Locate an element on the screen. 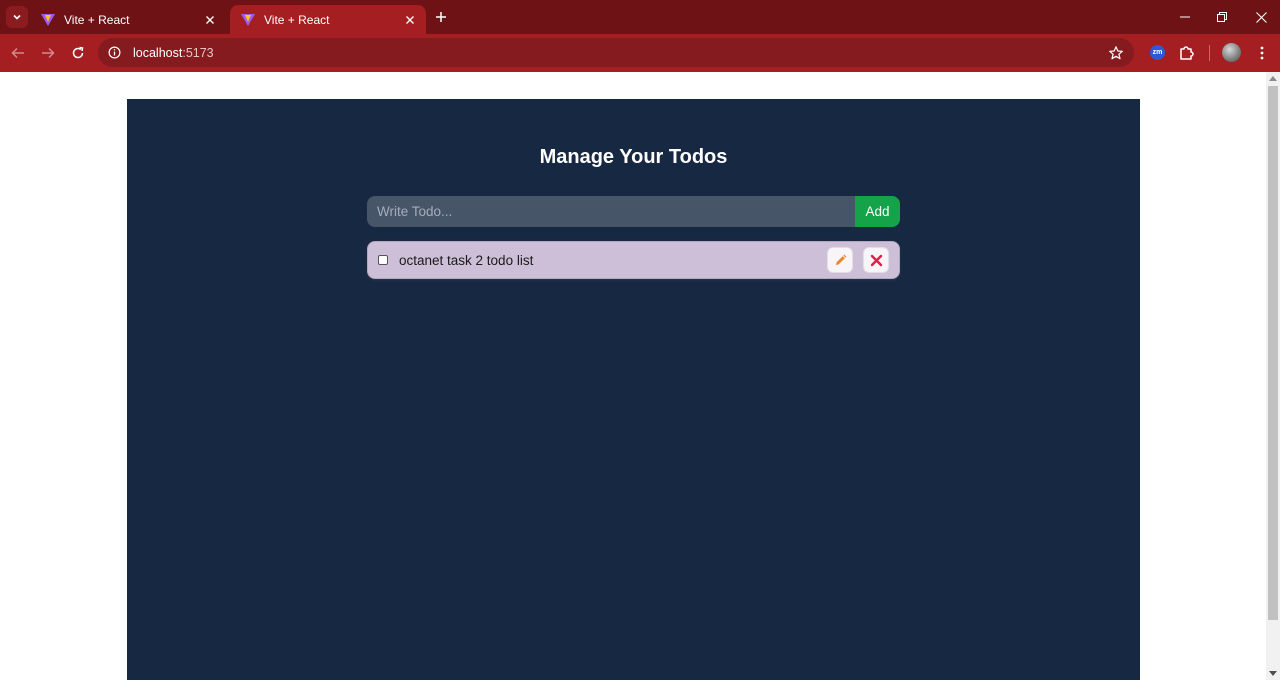 Image resolution: width=1280 pixels, height=680 pixels. new-tab-button is located at coordinates (441, 17).